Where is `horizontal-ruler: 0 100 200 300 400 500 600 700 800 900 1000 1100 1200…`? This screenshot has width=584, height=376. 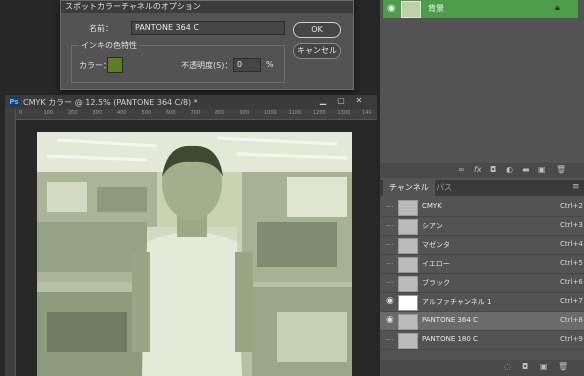 horizontal-ruler: 0 100 200 300 400 500 600 700 800 900 1000 1100 1200… is located at coordinates (196, 114).